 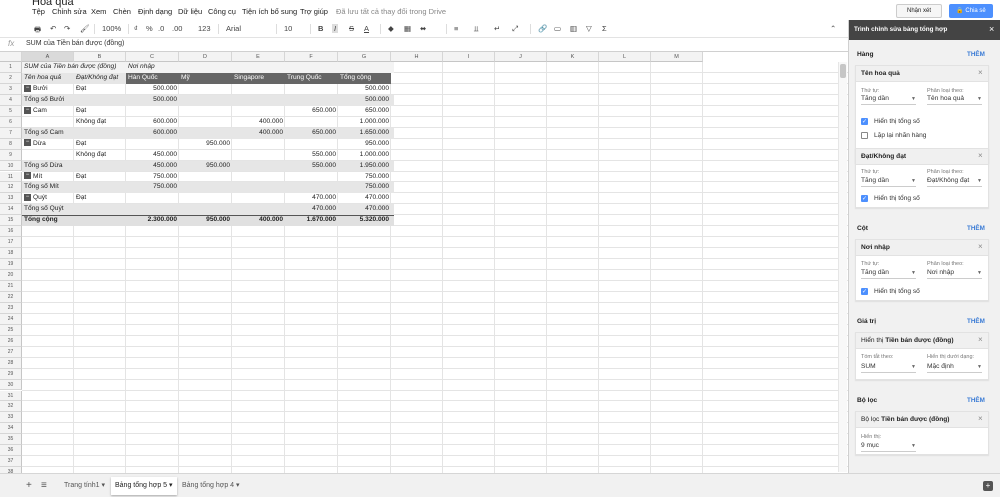 What do you see at coordinates (149, 28) in the screenshot?
I see `percent-format-button: %` at bounding box center [149, 28].